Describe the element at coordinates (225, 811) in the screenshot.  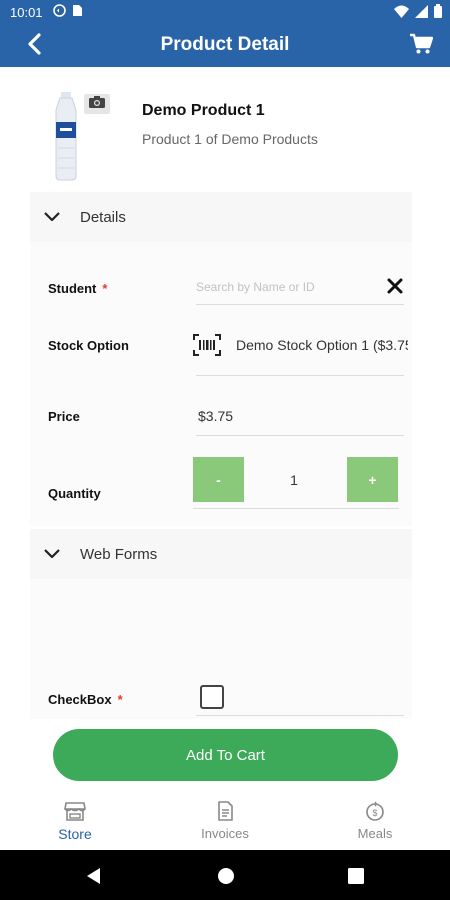
I see `invoice-icon` at that location.